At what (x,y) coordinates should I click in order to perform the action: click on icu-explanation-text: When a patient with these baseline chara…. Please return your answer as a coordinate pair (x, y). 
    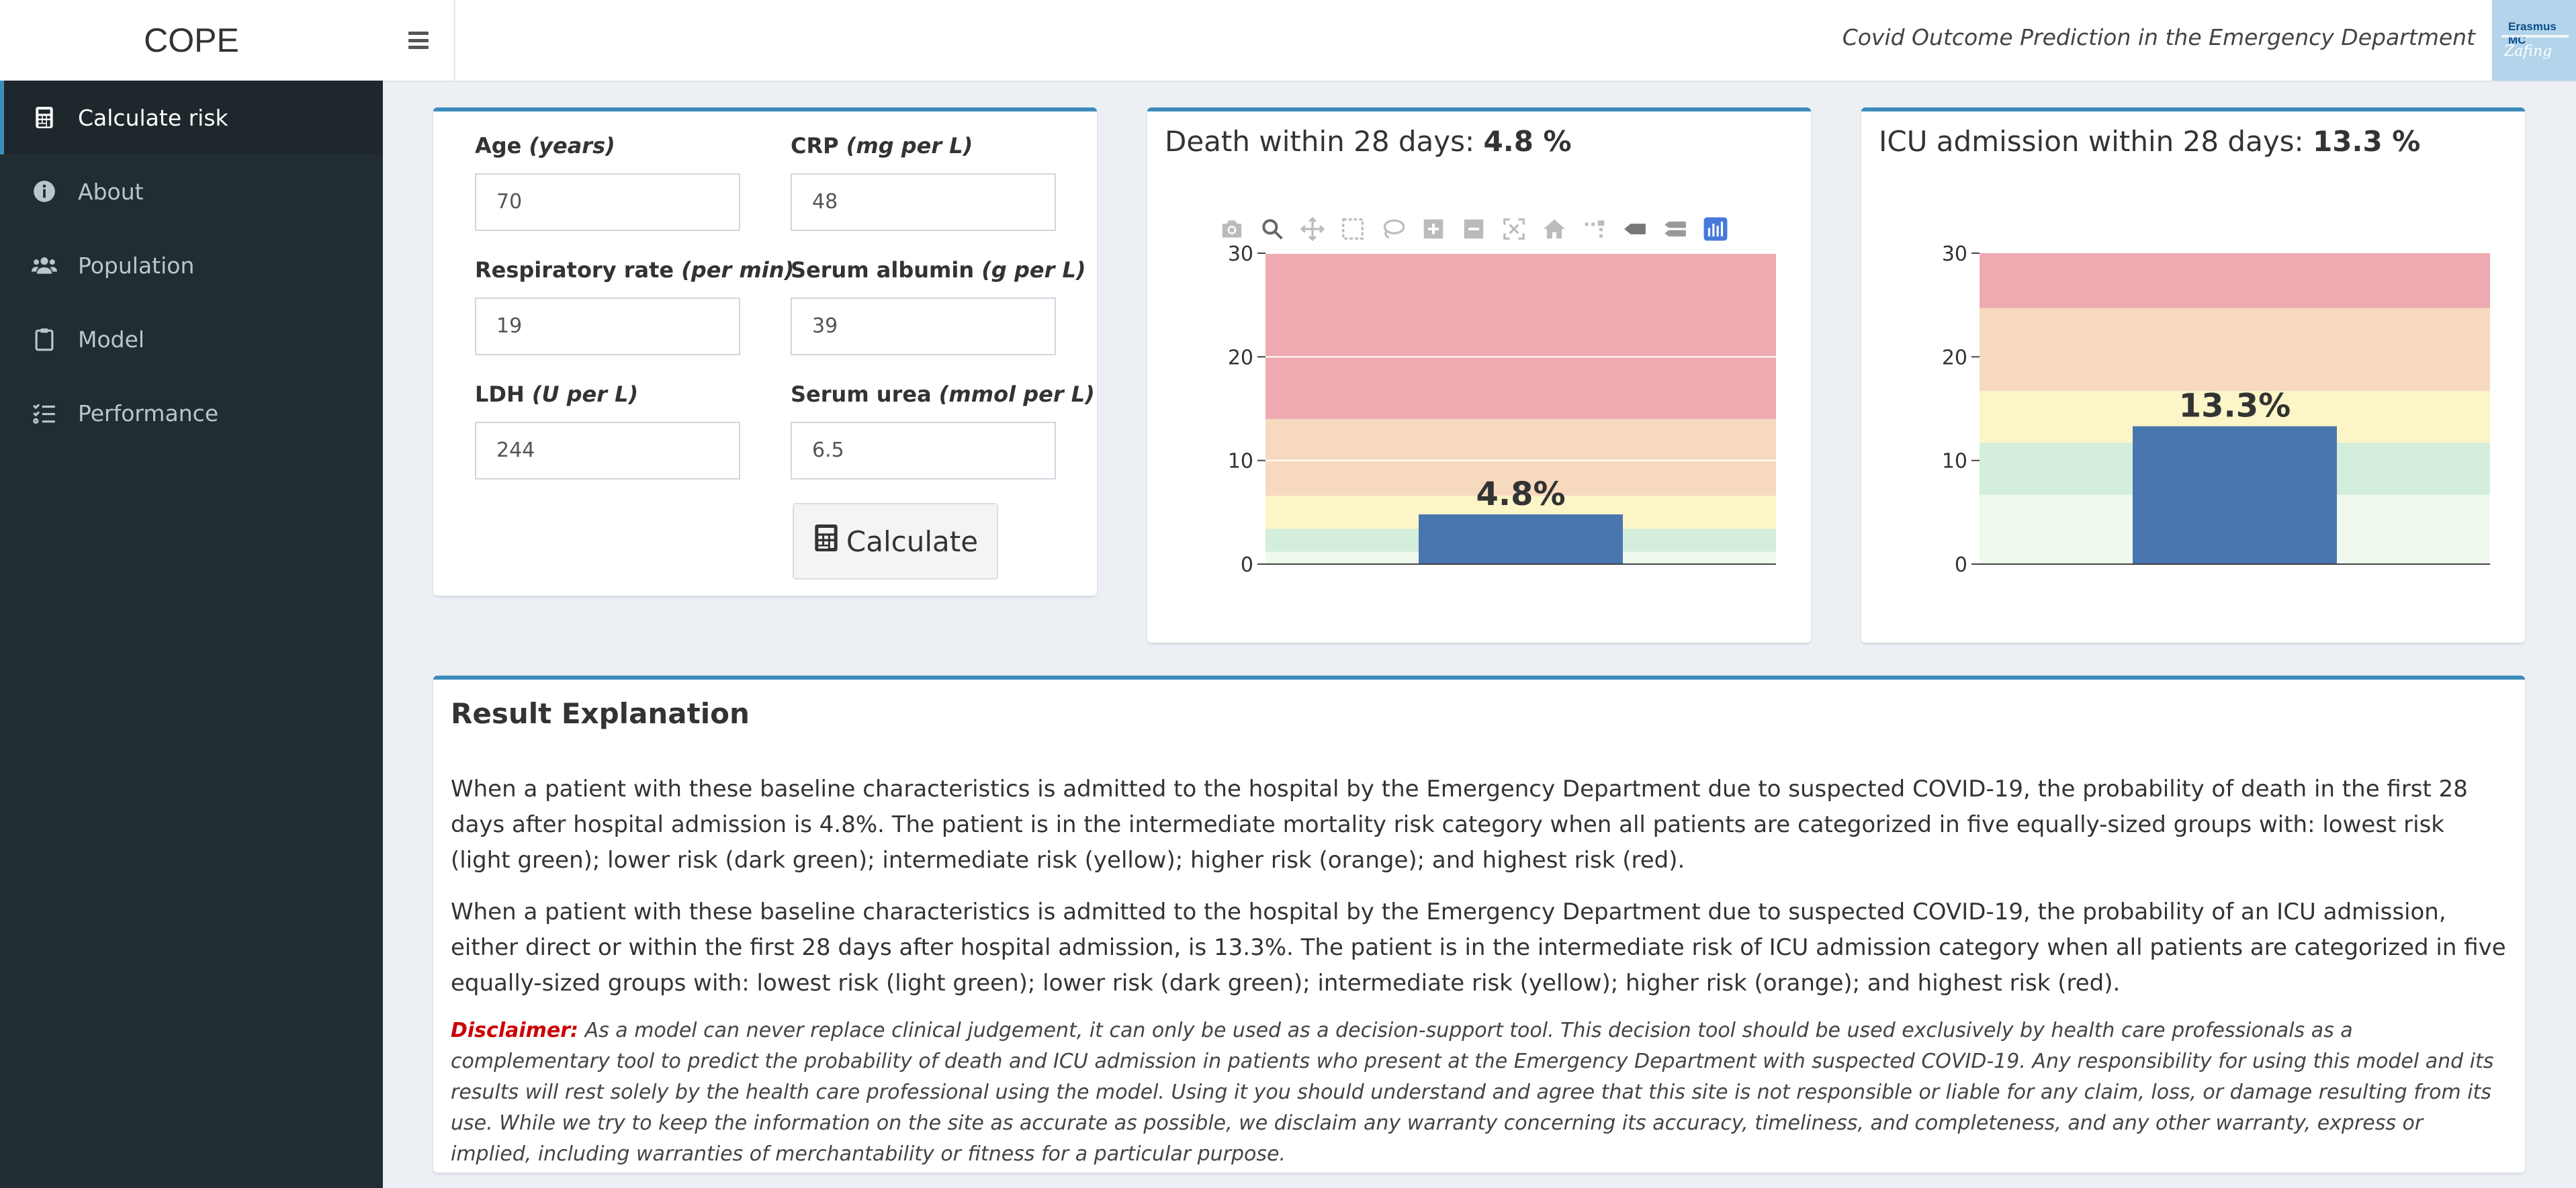
    Looking at the image, I should click on (1478, 948).